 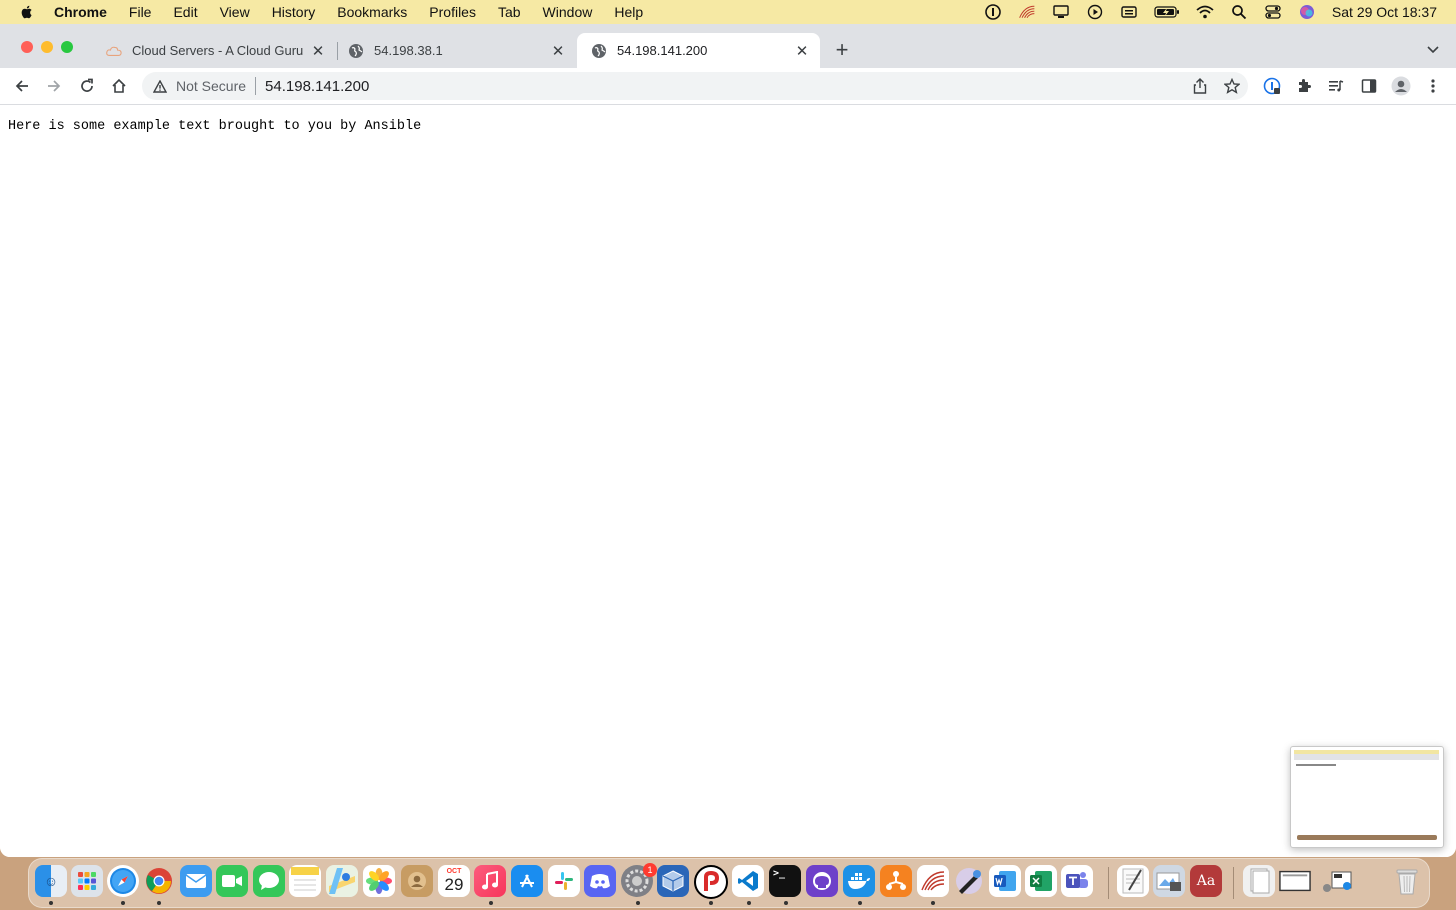 What do you see at coordinates (417, 881) in the screenshot?
I see `contacts-icon` at bounding box center [417, 881].